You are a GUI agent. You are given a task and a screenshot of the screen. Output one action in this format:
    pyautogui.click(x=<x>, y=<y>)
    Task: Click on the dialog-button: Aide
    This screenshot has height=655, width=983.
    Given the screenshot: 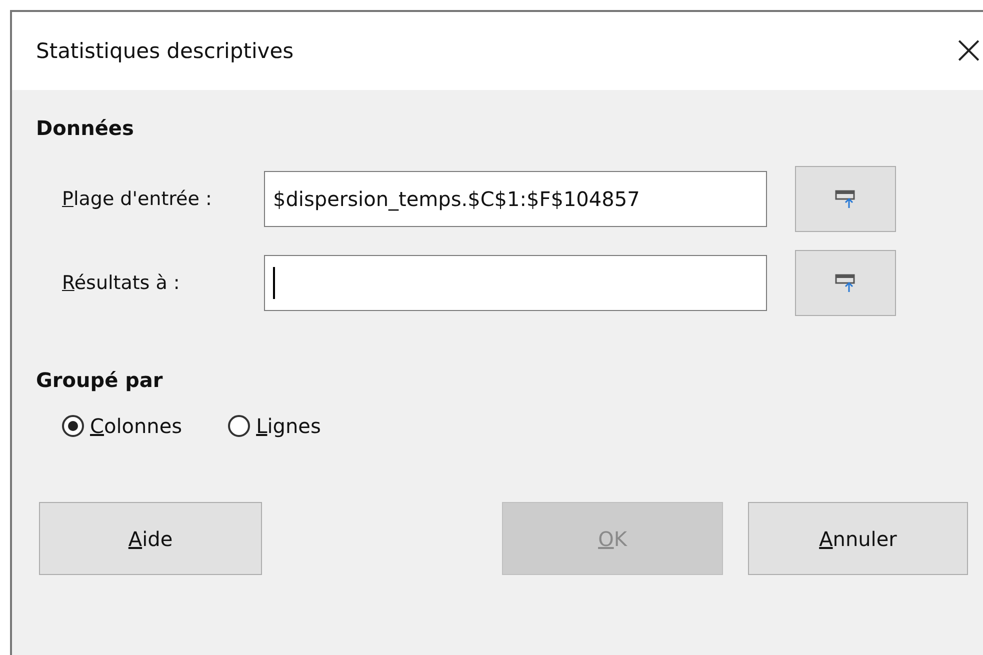 What is the action you would take?
    pyautogui.click(x=150, y=538)
    